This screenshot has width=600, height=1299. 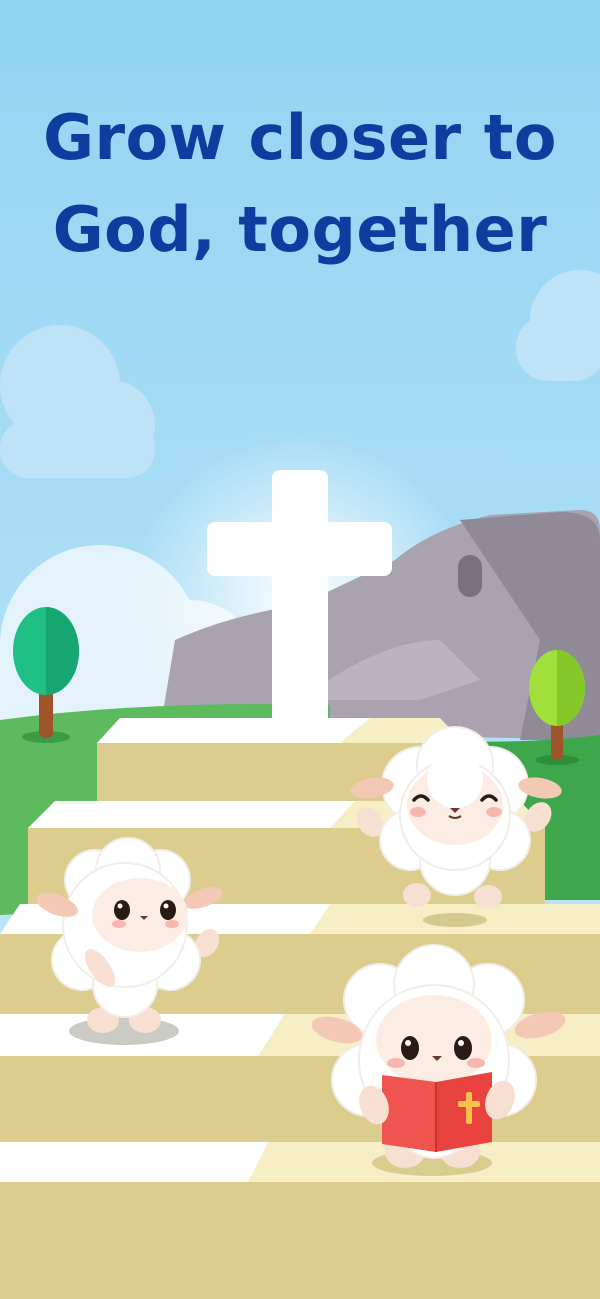 I want to click on headline: Grow closer to God, together, so click(x=300, y=184).